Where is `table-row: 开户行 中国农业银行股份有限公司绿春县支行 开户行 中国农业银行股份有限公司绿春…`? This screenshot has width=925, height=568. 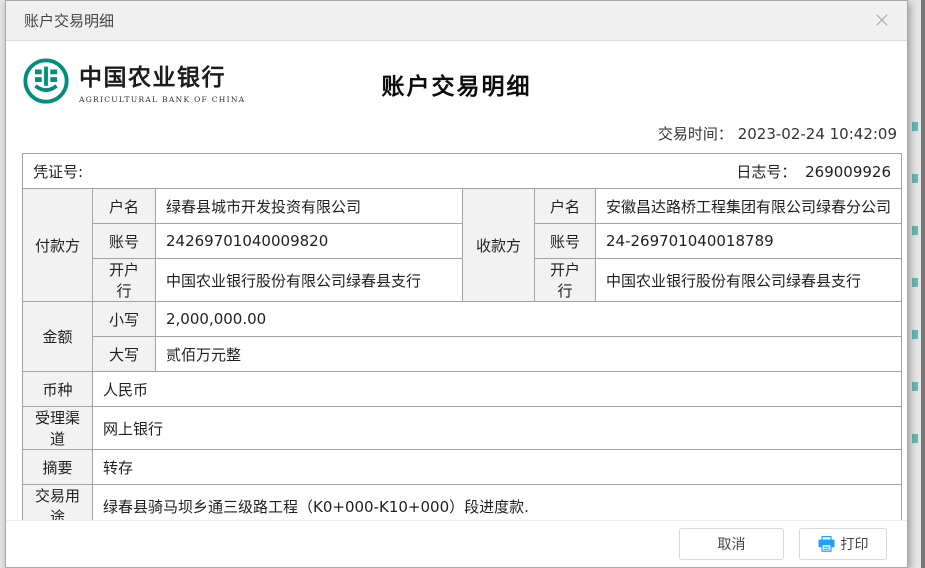
table-row: 开户行 中国农业银行股份有限公司绿春县支行 开户行 中国农业银行股份有限公司绿春… is located at coordinates (463, 280).